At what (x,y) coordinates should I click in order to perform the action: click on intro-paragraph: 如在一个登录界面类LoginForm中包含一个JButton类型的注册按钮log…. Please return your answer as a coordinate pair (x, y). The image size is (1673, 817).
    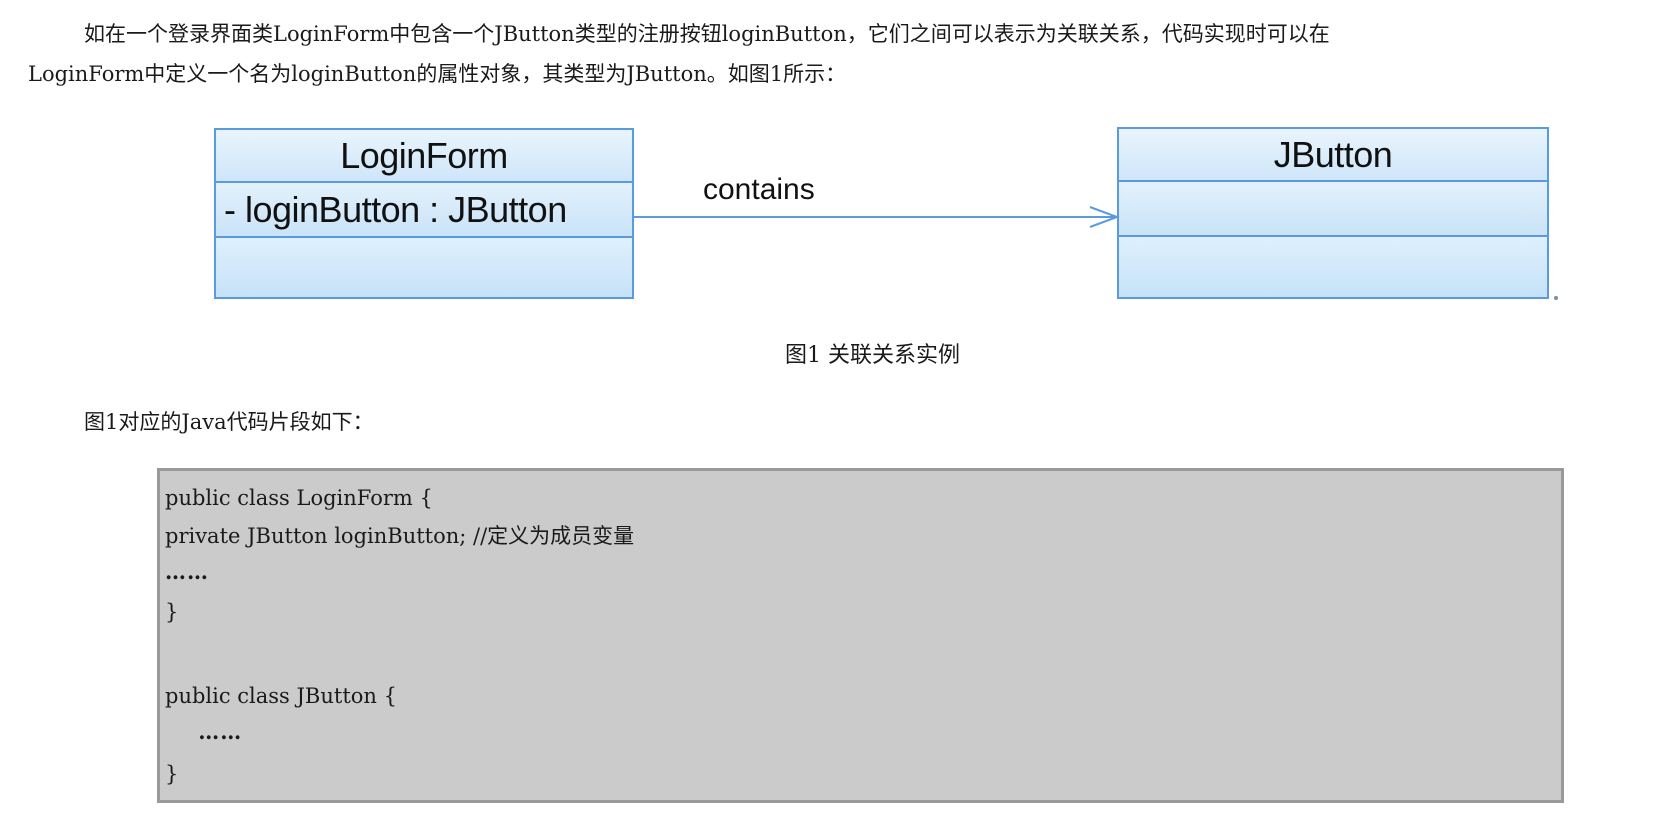
    Looking at the image, I should click on (828, 54).